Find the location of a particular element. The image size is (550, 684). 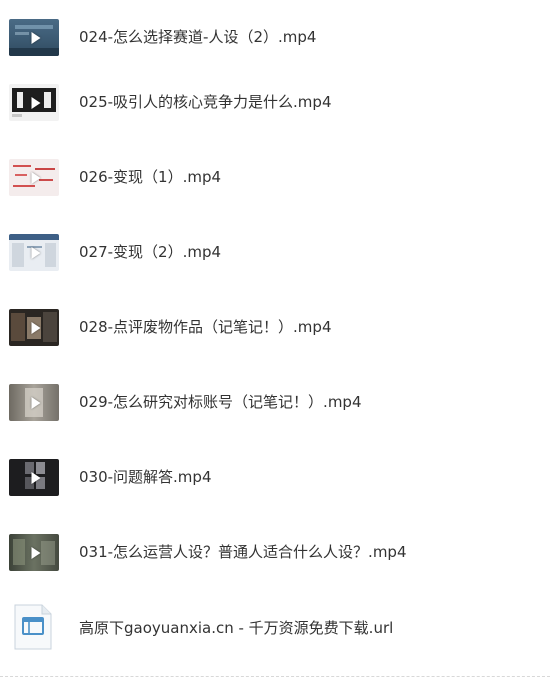

file-name: 027-变现（2）.mp4 is located at coordinates (150, 252).